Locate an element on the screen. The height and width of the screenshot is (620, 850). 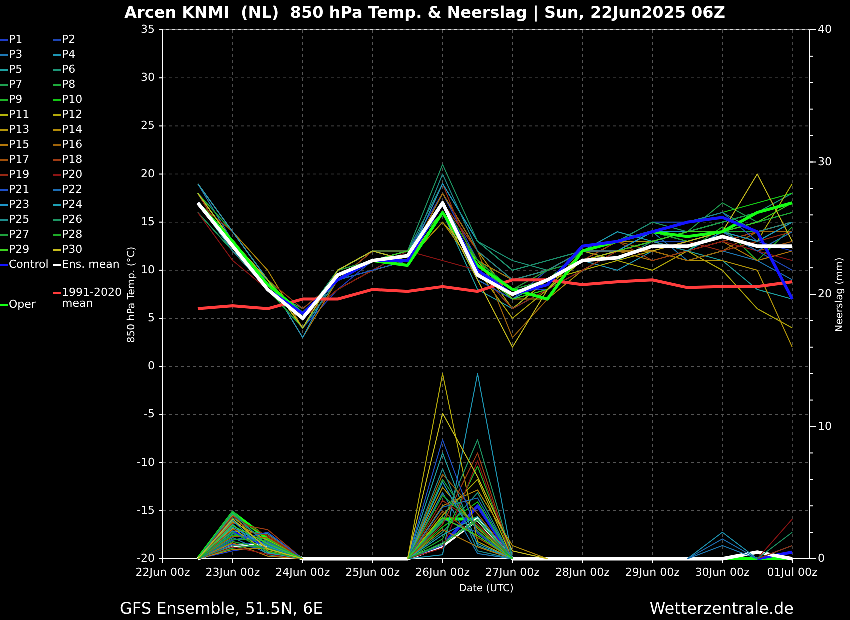
legend-item: P29 is located at coordinates (15, 249).